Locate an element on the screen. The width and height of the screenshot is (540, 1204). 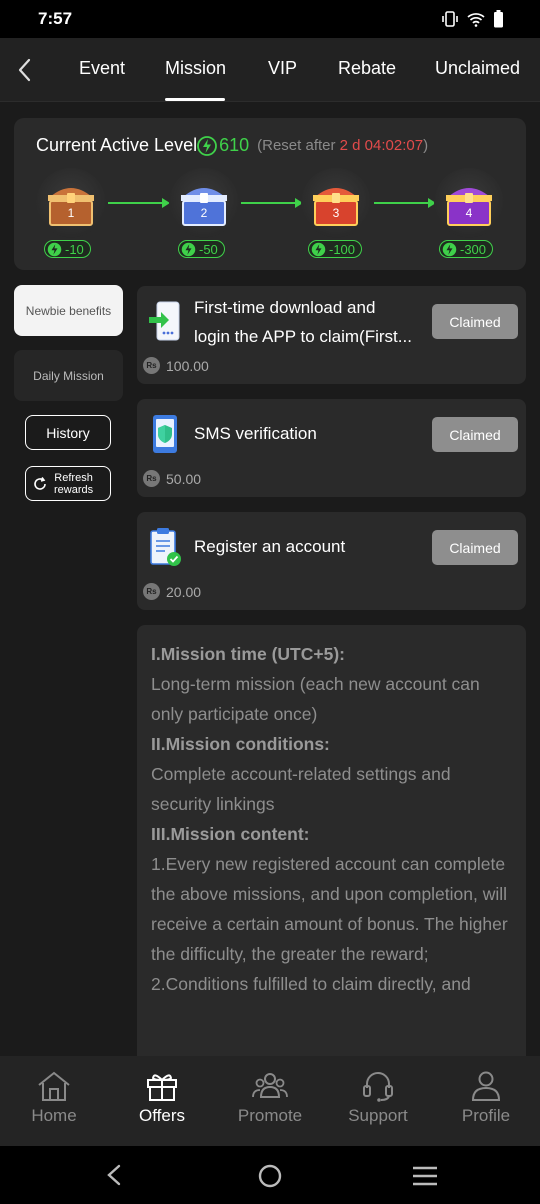
status-bar: 7:57 is located at coordinates (270, 19).